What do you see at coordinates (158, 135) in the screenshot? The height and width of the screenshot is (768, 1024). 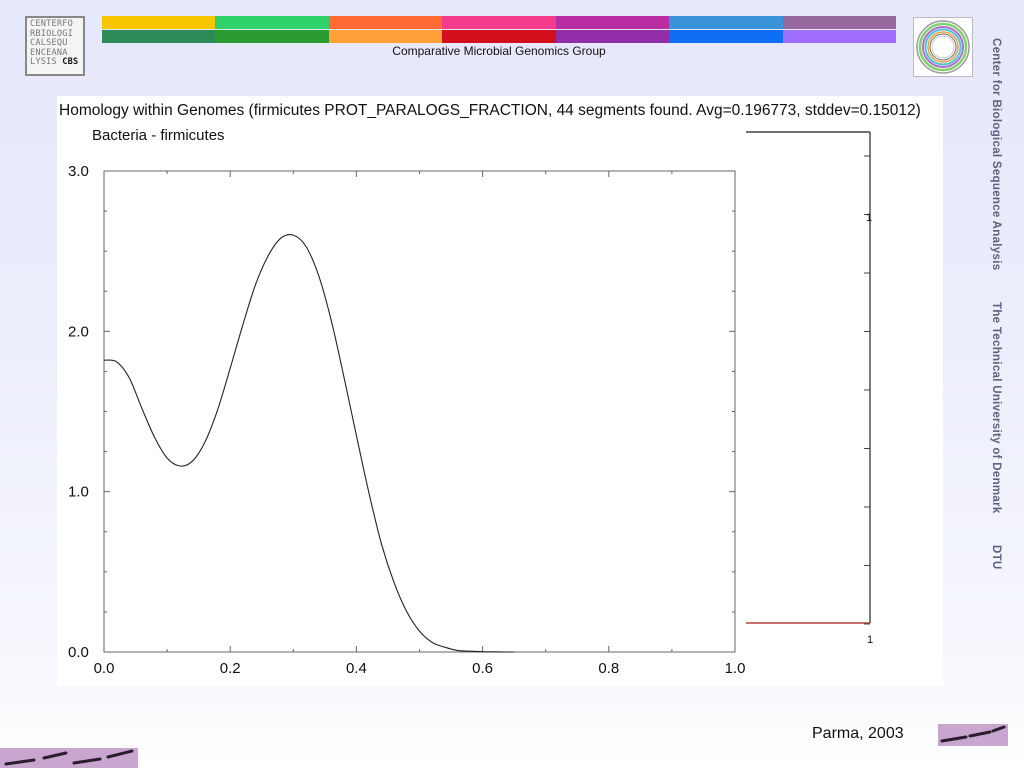 I see `chart-subtitle: Bacteria - firmicutes` at bounding box center [158, 135].